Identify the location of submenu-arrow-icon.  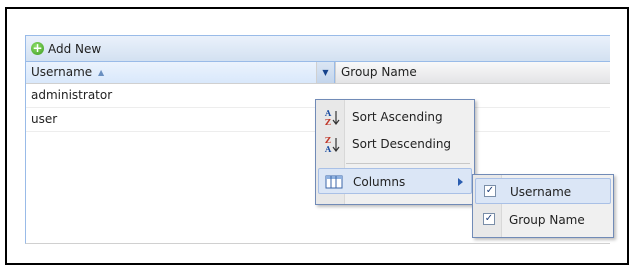
(460, 182).